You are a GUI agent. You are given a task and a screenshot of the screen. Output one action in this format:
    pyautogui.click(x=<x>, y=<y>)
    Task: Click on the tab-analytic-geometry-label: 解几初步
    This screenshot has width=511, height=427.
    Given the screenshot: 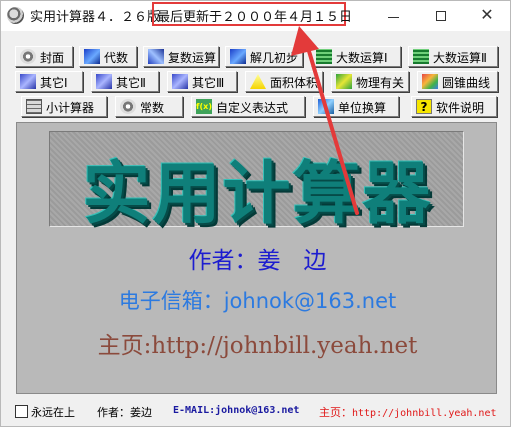 What is the action you would take?
    pyautogui.click(x=274, y=58)
    